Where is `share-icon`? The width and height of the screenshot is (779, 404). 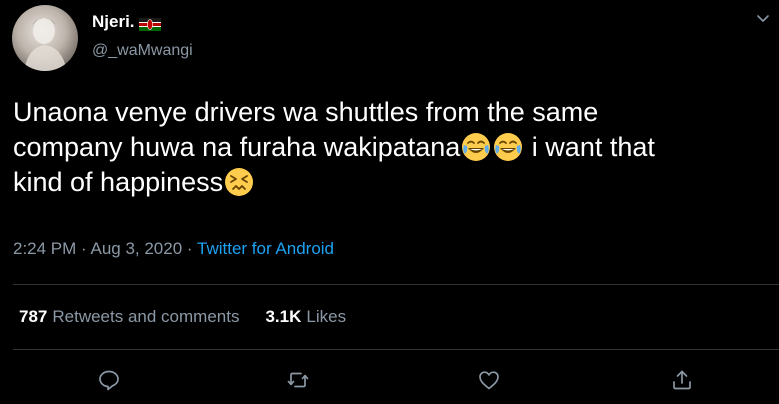
share-icon is located at coordinates (682, 382).